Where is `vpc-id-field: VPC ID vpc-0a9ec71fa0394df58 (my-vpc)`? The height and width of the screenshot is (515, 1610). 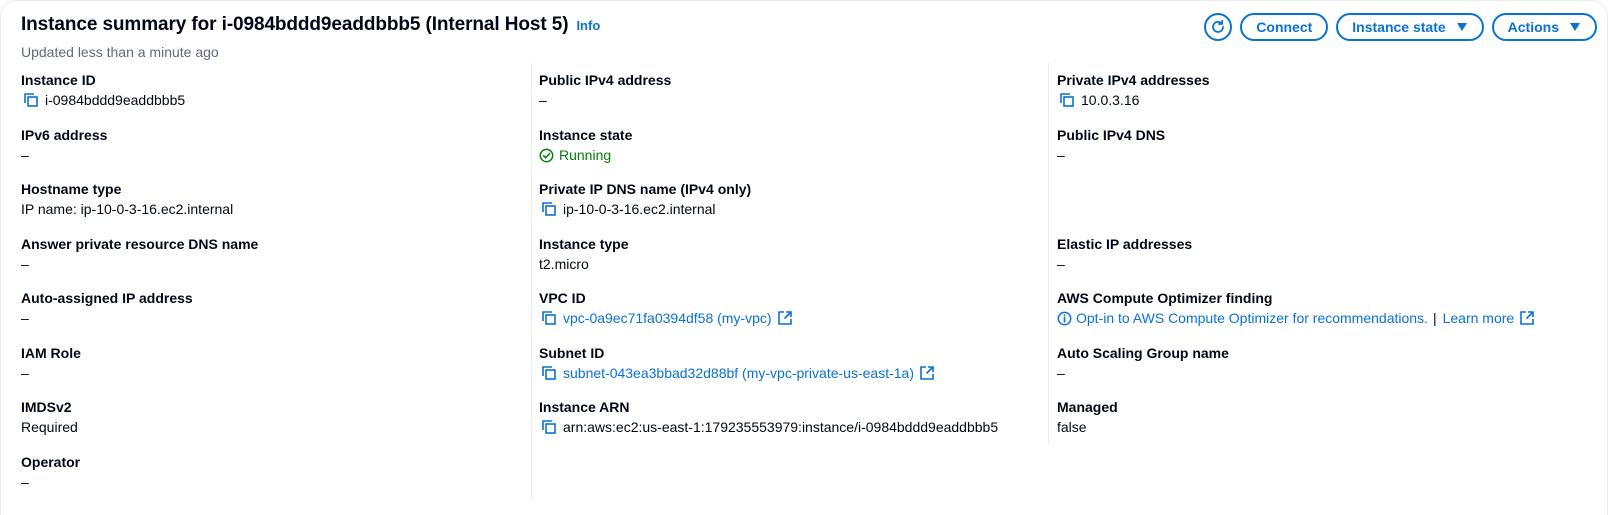
vpc-id-field: VPC ID vpc-0a9ec71fa0394df58 (my-vpc) is located at coordinates (789, 308).